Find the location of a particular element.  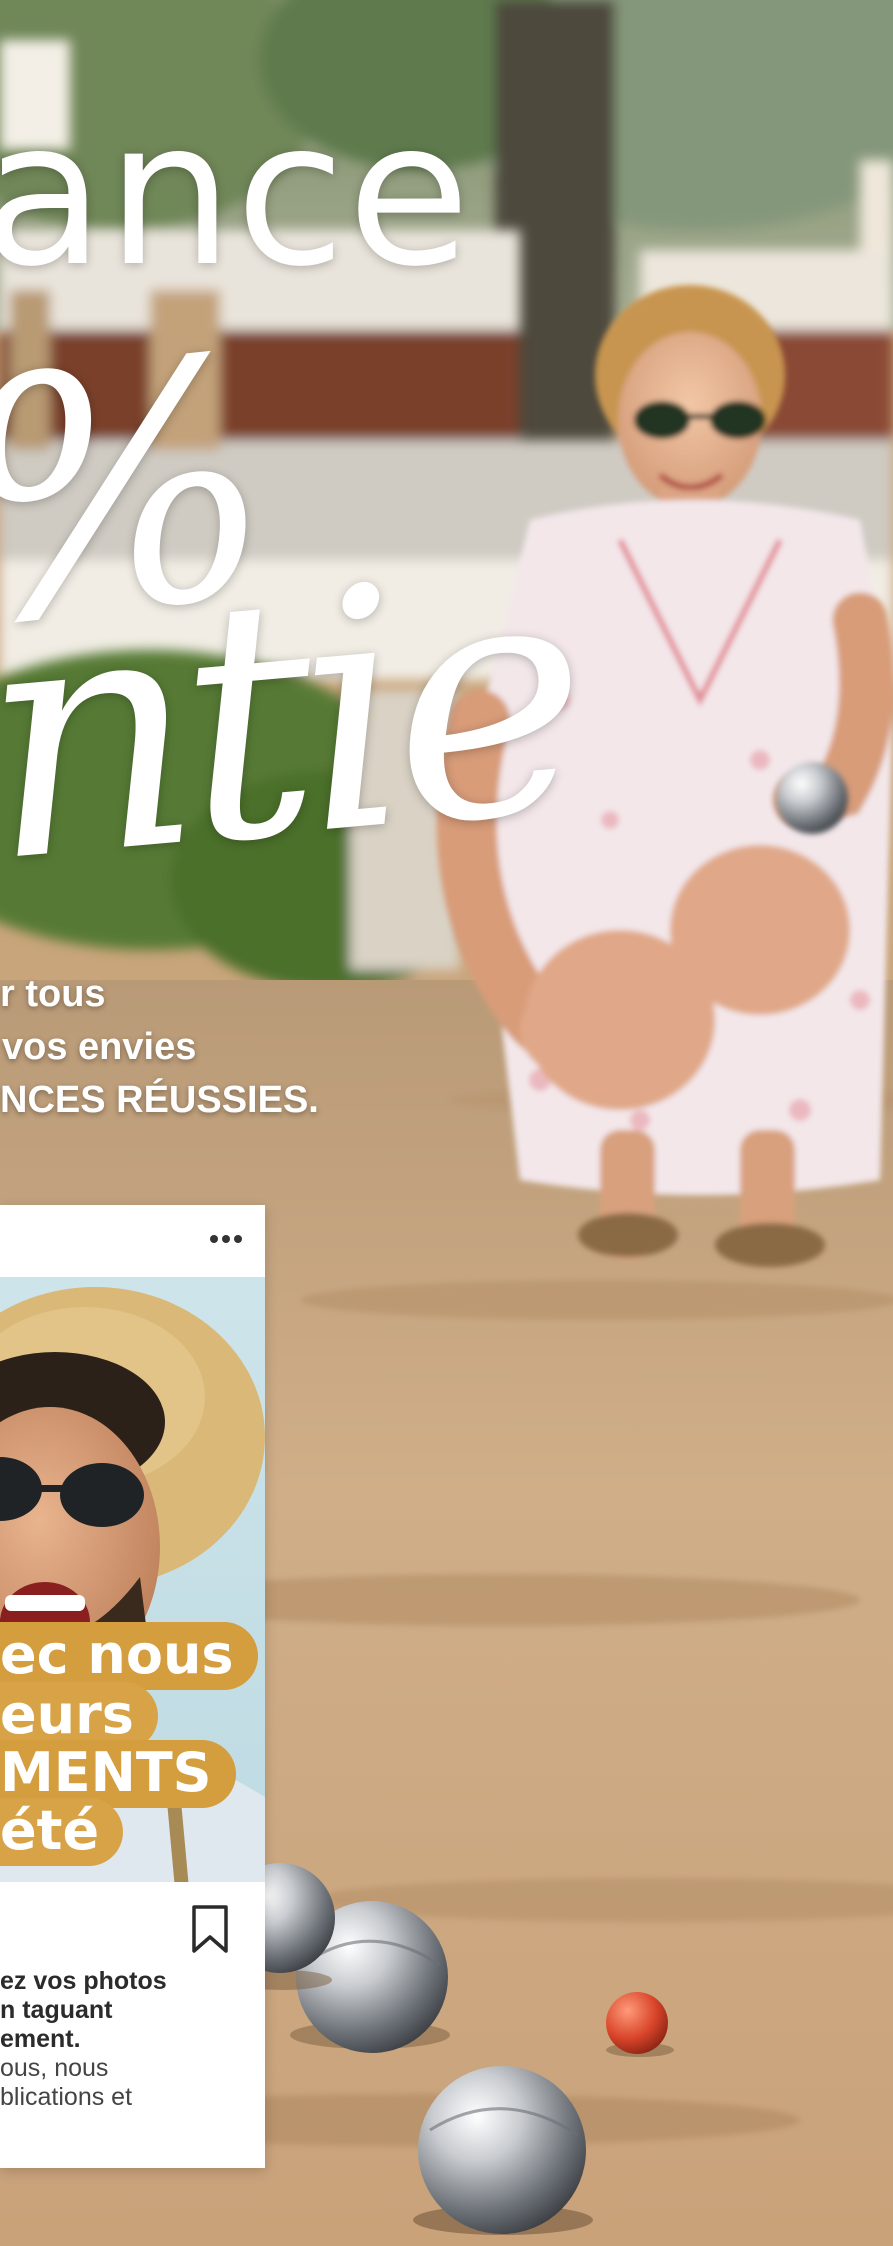

headline-line-3: ntie is located at coordinates (294, 718).